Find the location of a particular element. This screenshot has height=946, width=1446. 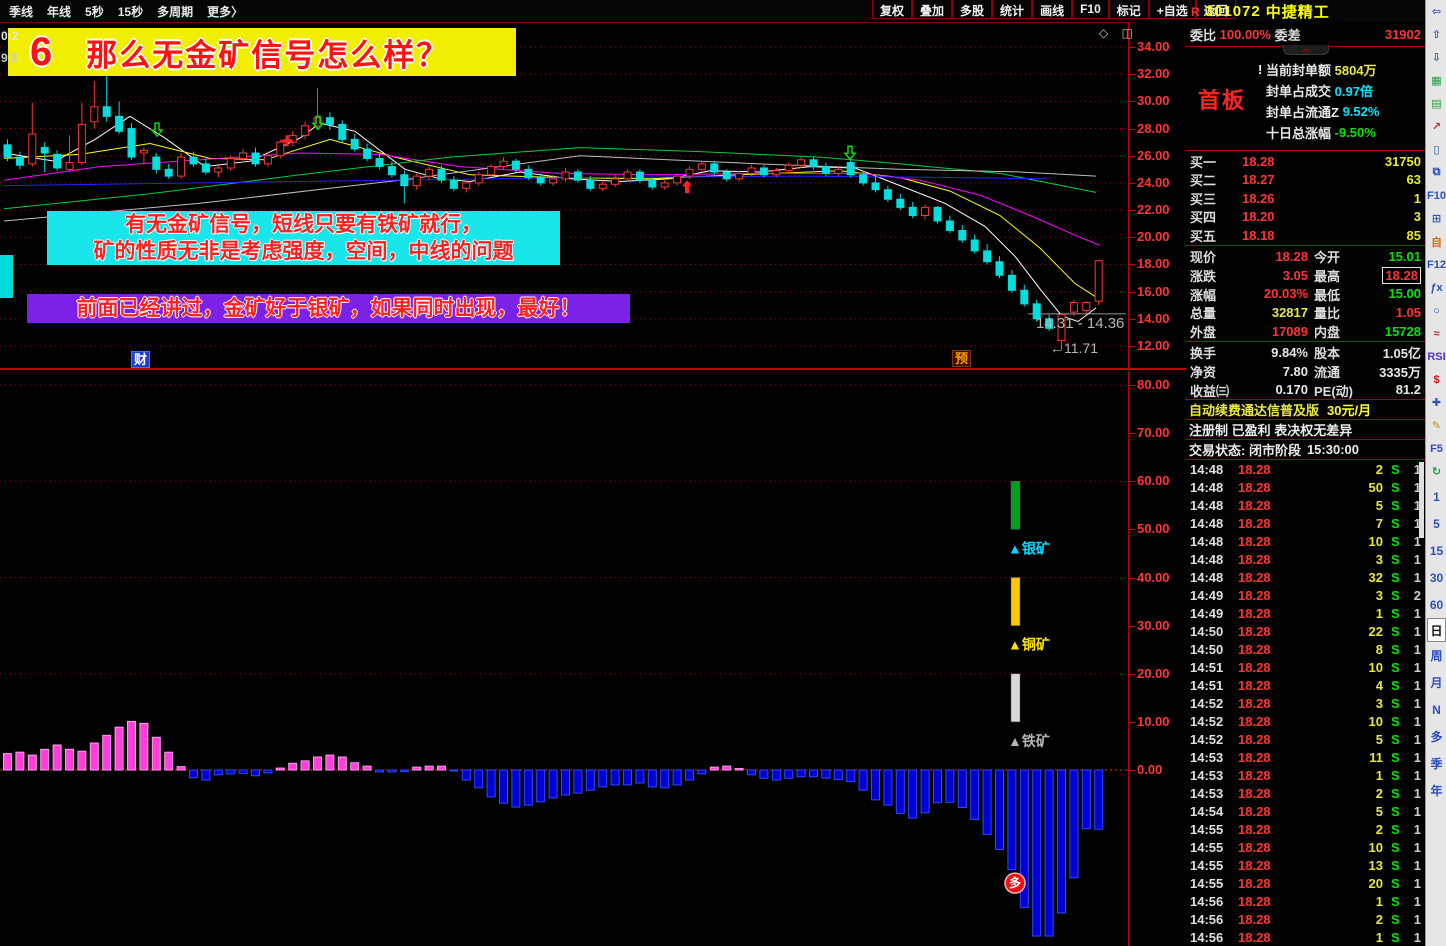

f5-switch-icon: F5 is located at coordinates (1436, 448).